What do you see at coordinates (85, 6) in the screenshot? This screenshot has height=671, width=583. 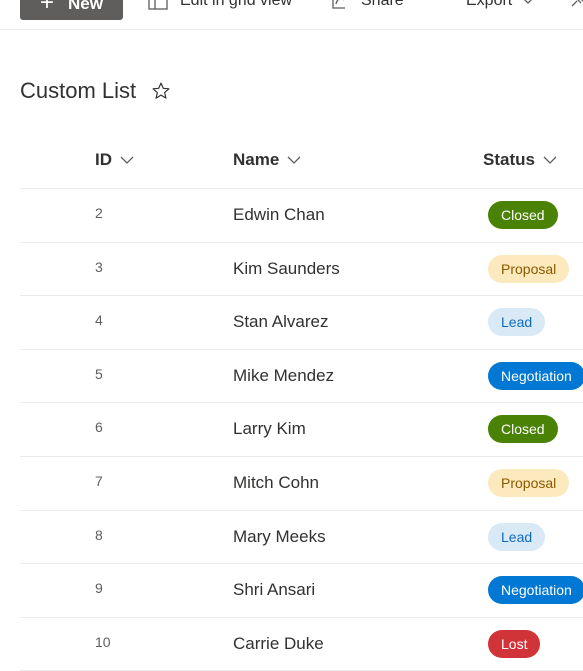 I see `new-button-label: New` at bounding box center [85, 6].